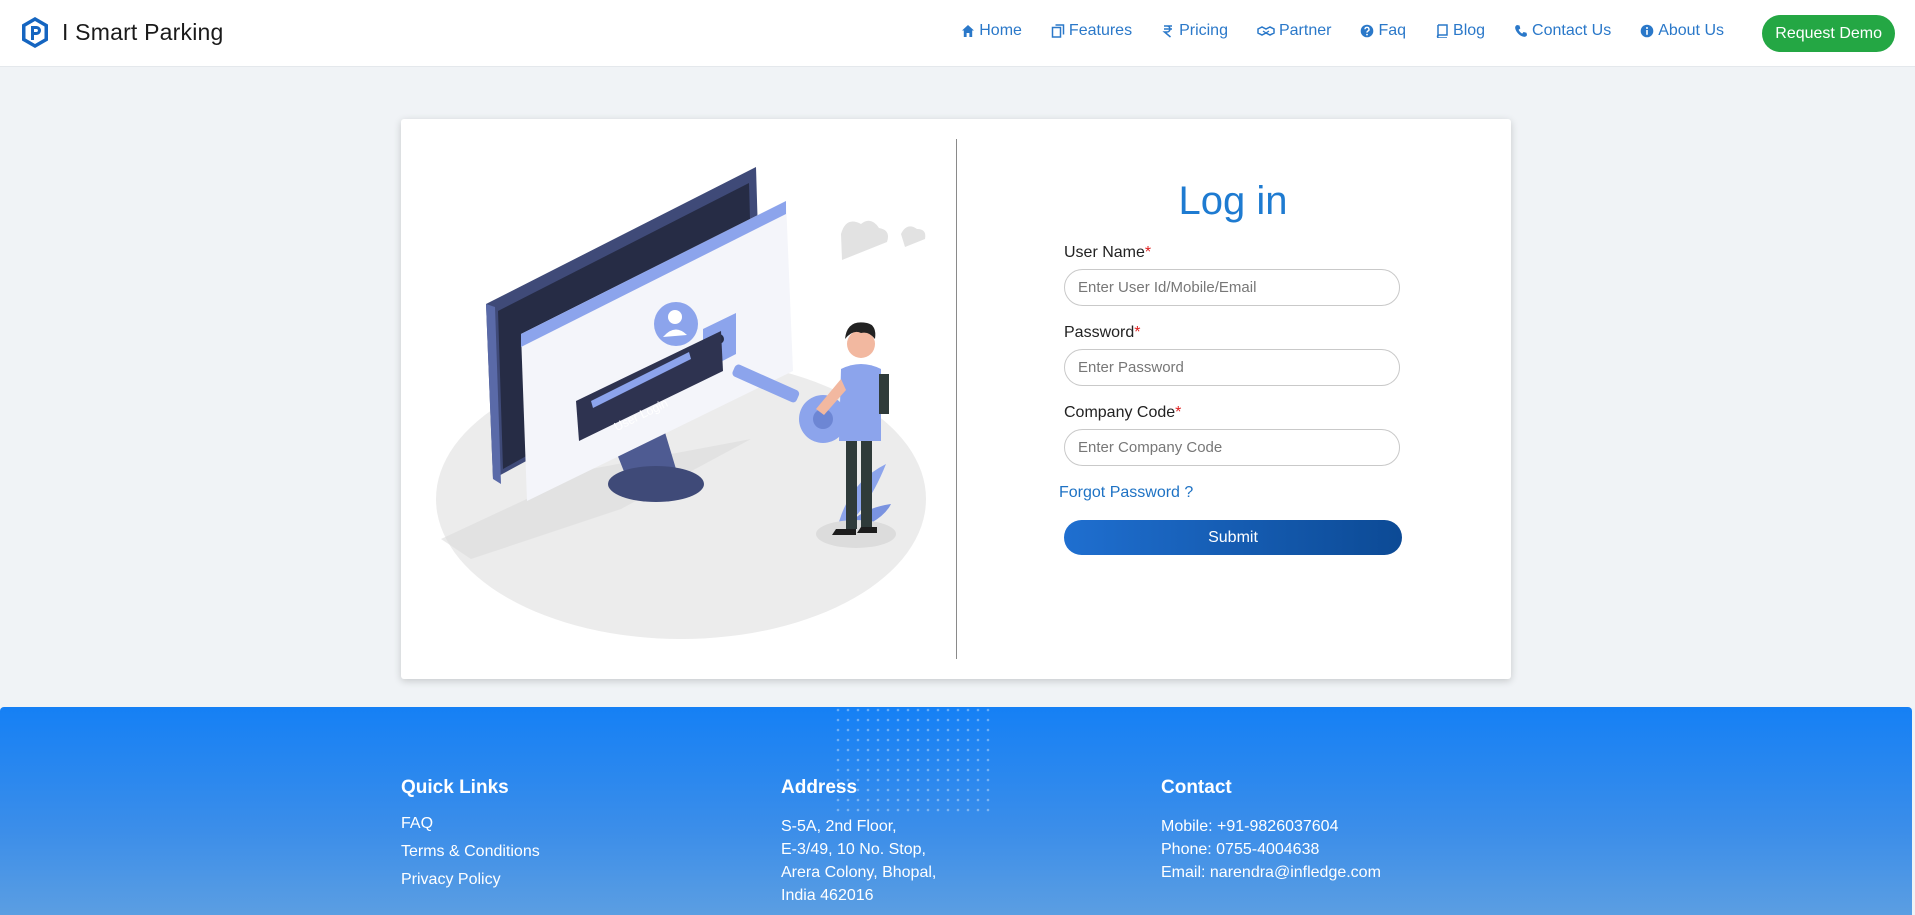 This screenshot has height=915, width=1915. I want to click on nav-item-contact: Contact Us, so click(1562, 31).